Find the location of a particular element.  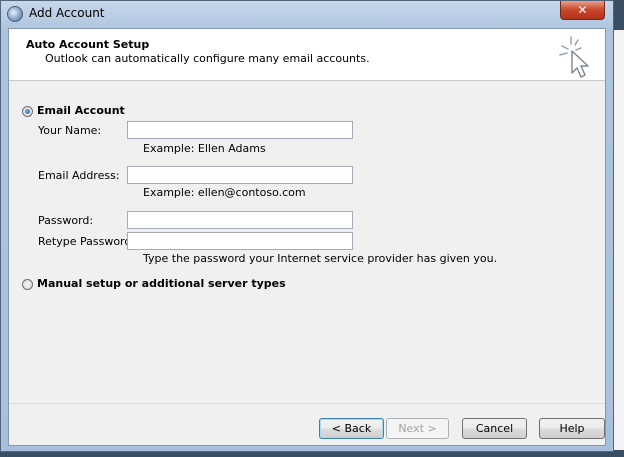

help-button: Help is located at coordinates (572, 428).